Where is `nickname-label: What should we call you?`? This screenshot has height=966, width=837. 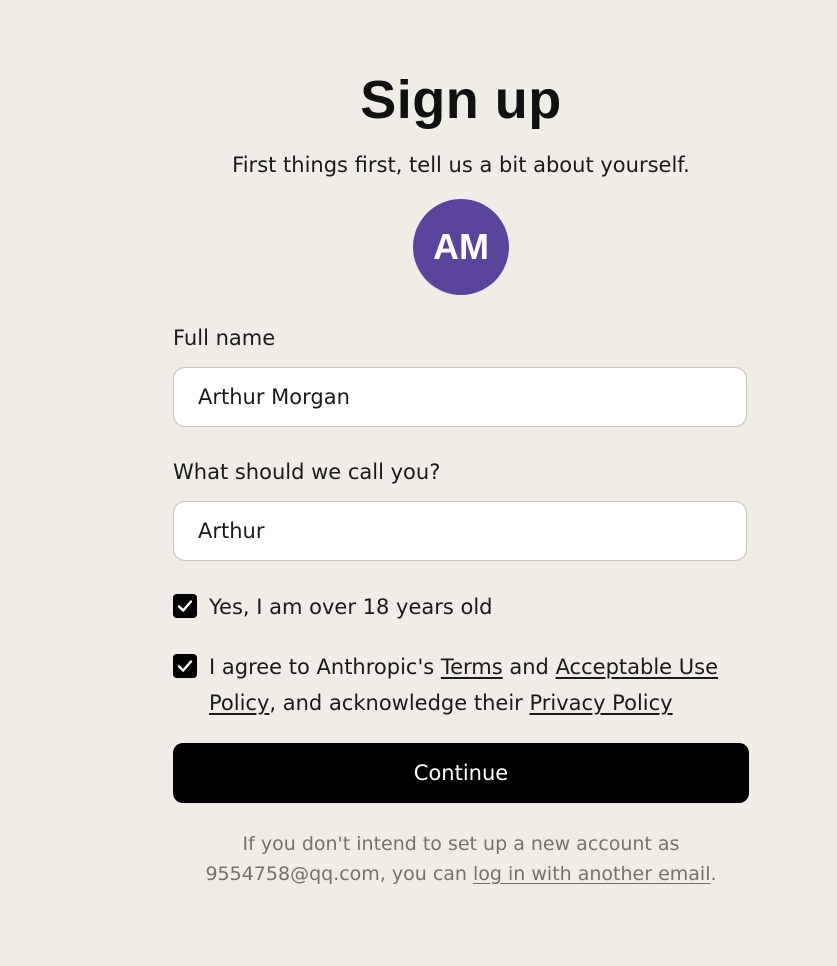
nickname-label: What should we call you? is located at coordinates (307, 472).